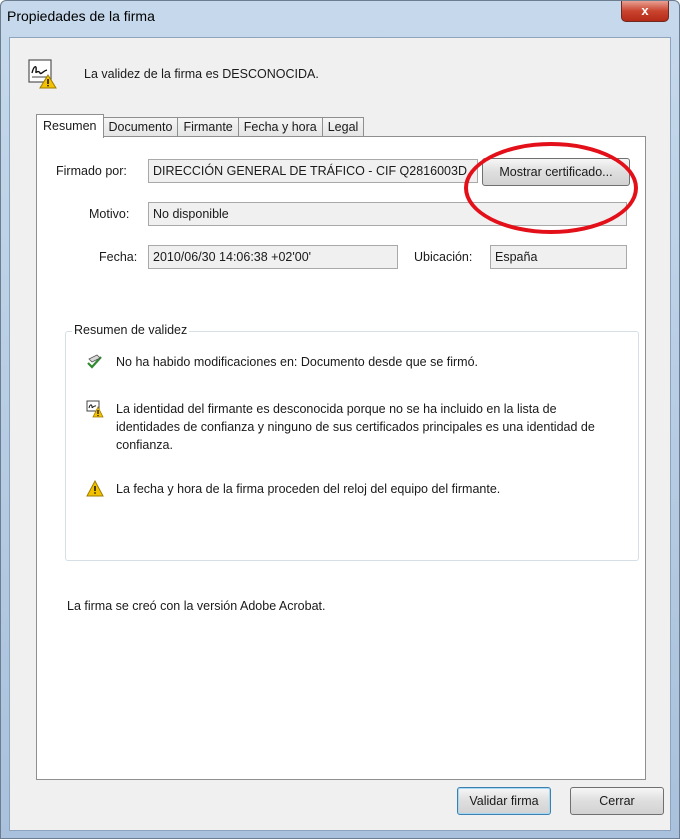 Image resolution: width=680 pixels, height=839 pixels. I want to click on close-button: Cerrar, so click(617, 801).